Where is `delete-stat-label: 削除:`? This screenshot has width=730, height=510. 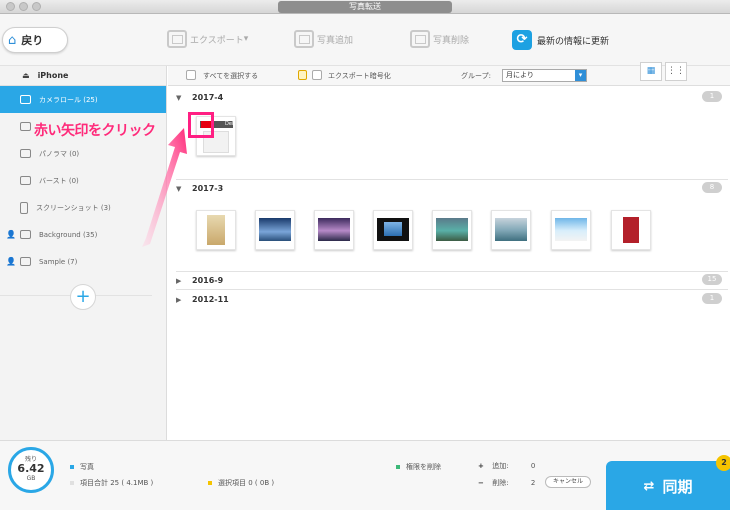
delete-stat-label: 削除: is located at coordinates (500, 483).